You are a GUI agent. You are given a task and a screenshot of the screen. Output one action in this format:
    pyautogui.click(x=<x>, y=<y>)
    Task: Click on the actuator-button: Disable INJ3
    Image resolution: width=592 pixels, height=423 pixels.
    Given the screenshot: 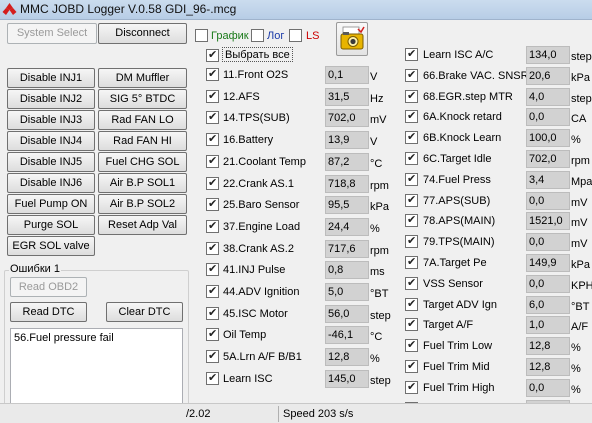 What is the action you would take?
    pyautogui.click(x=51, y=120)
    